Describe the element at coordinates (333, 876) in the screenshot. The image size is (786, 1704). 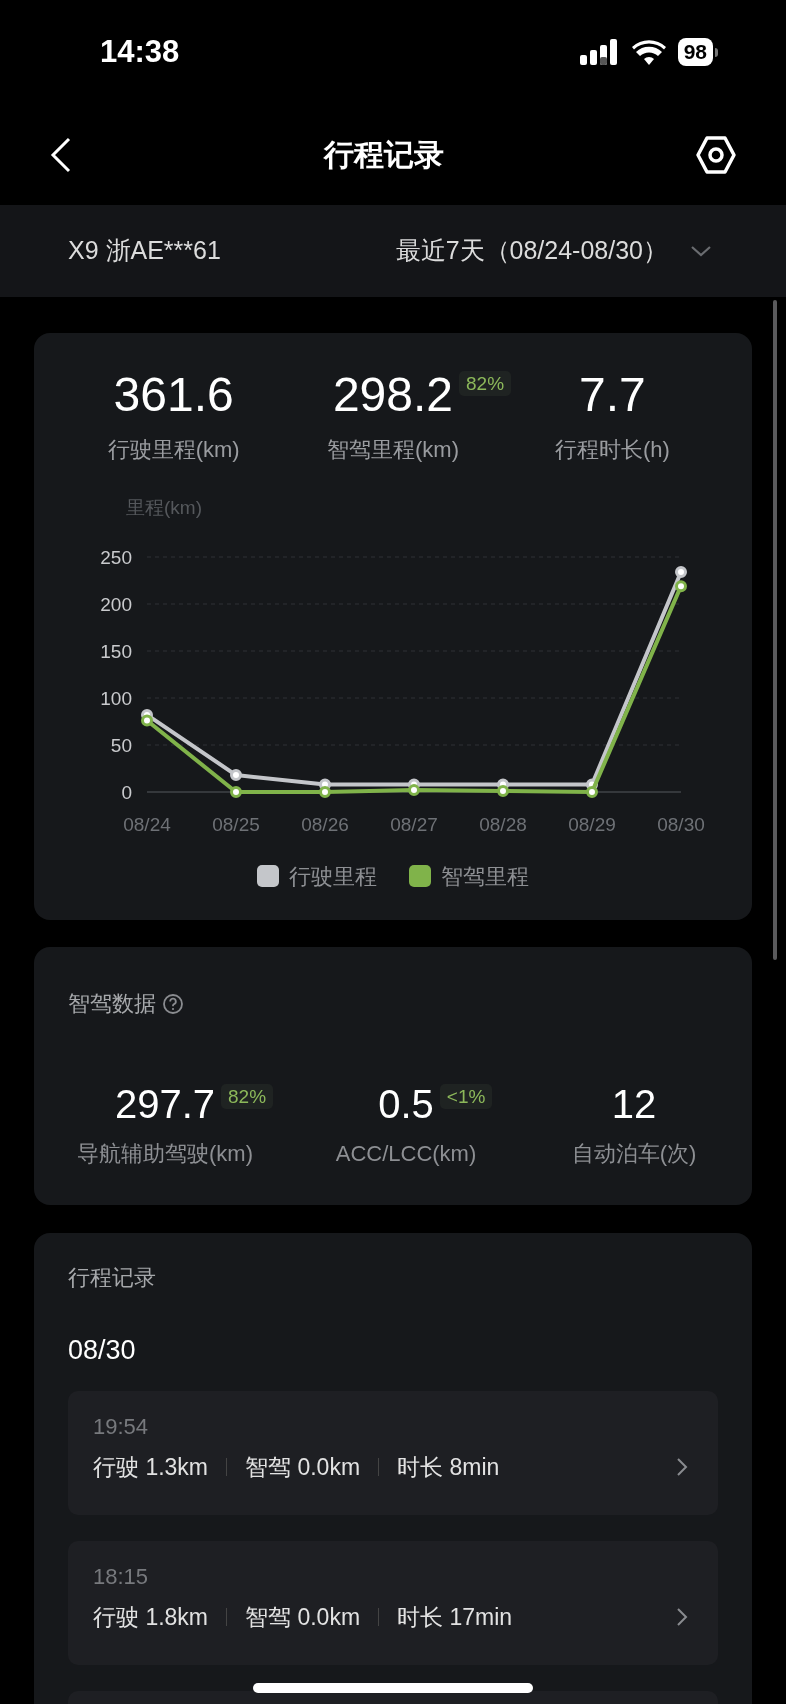
I see `legend-label: 行驶里程` at that location.